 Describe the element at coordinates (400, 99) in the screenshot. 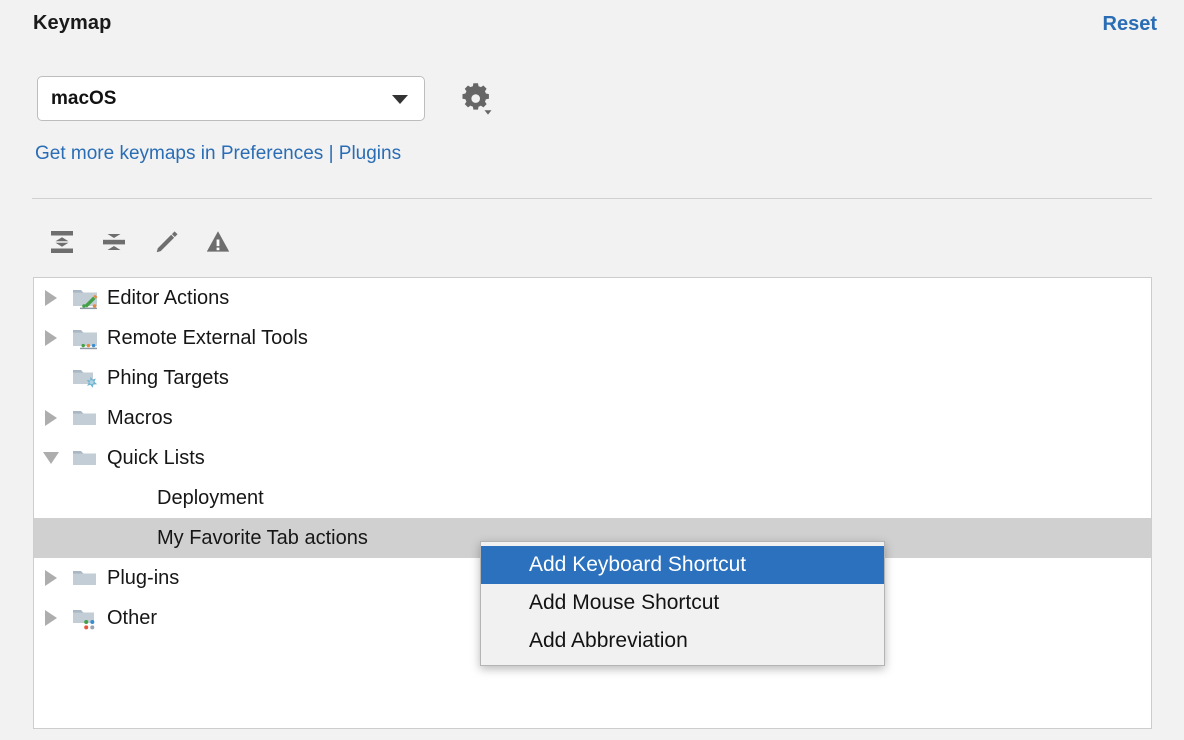

I see `chevron-down-icon` at that location.